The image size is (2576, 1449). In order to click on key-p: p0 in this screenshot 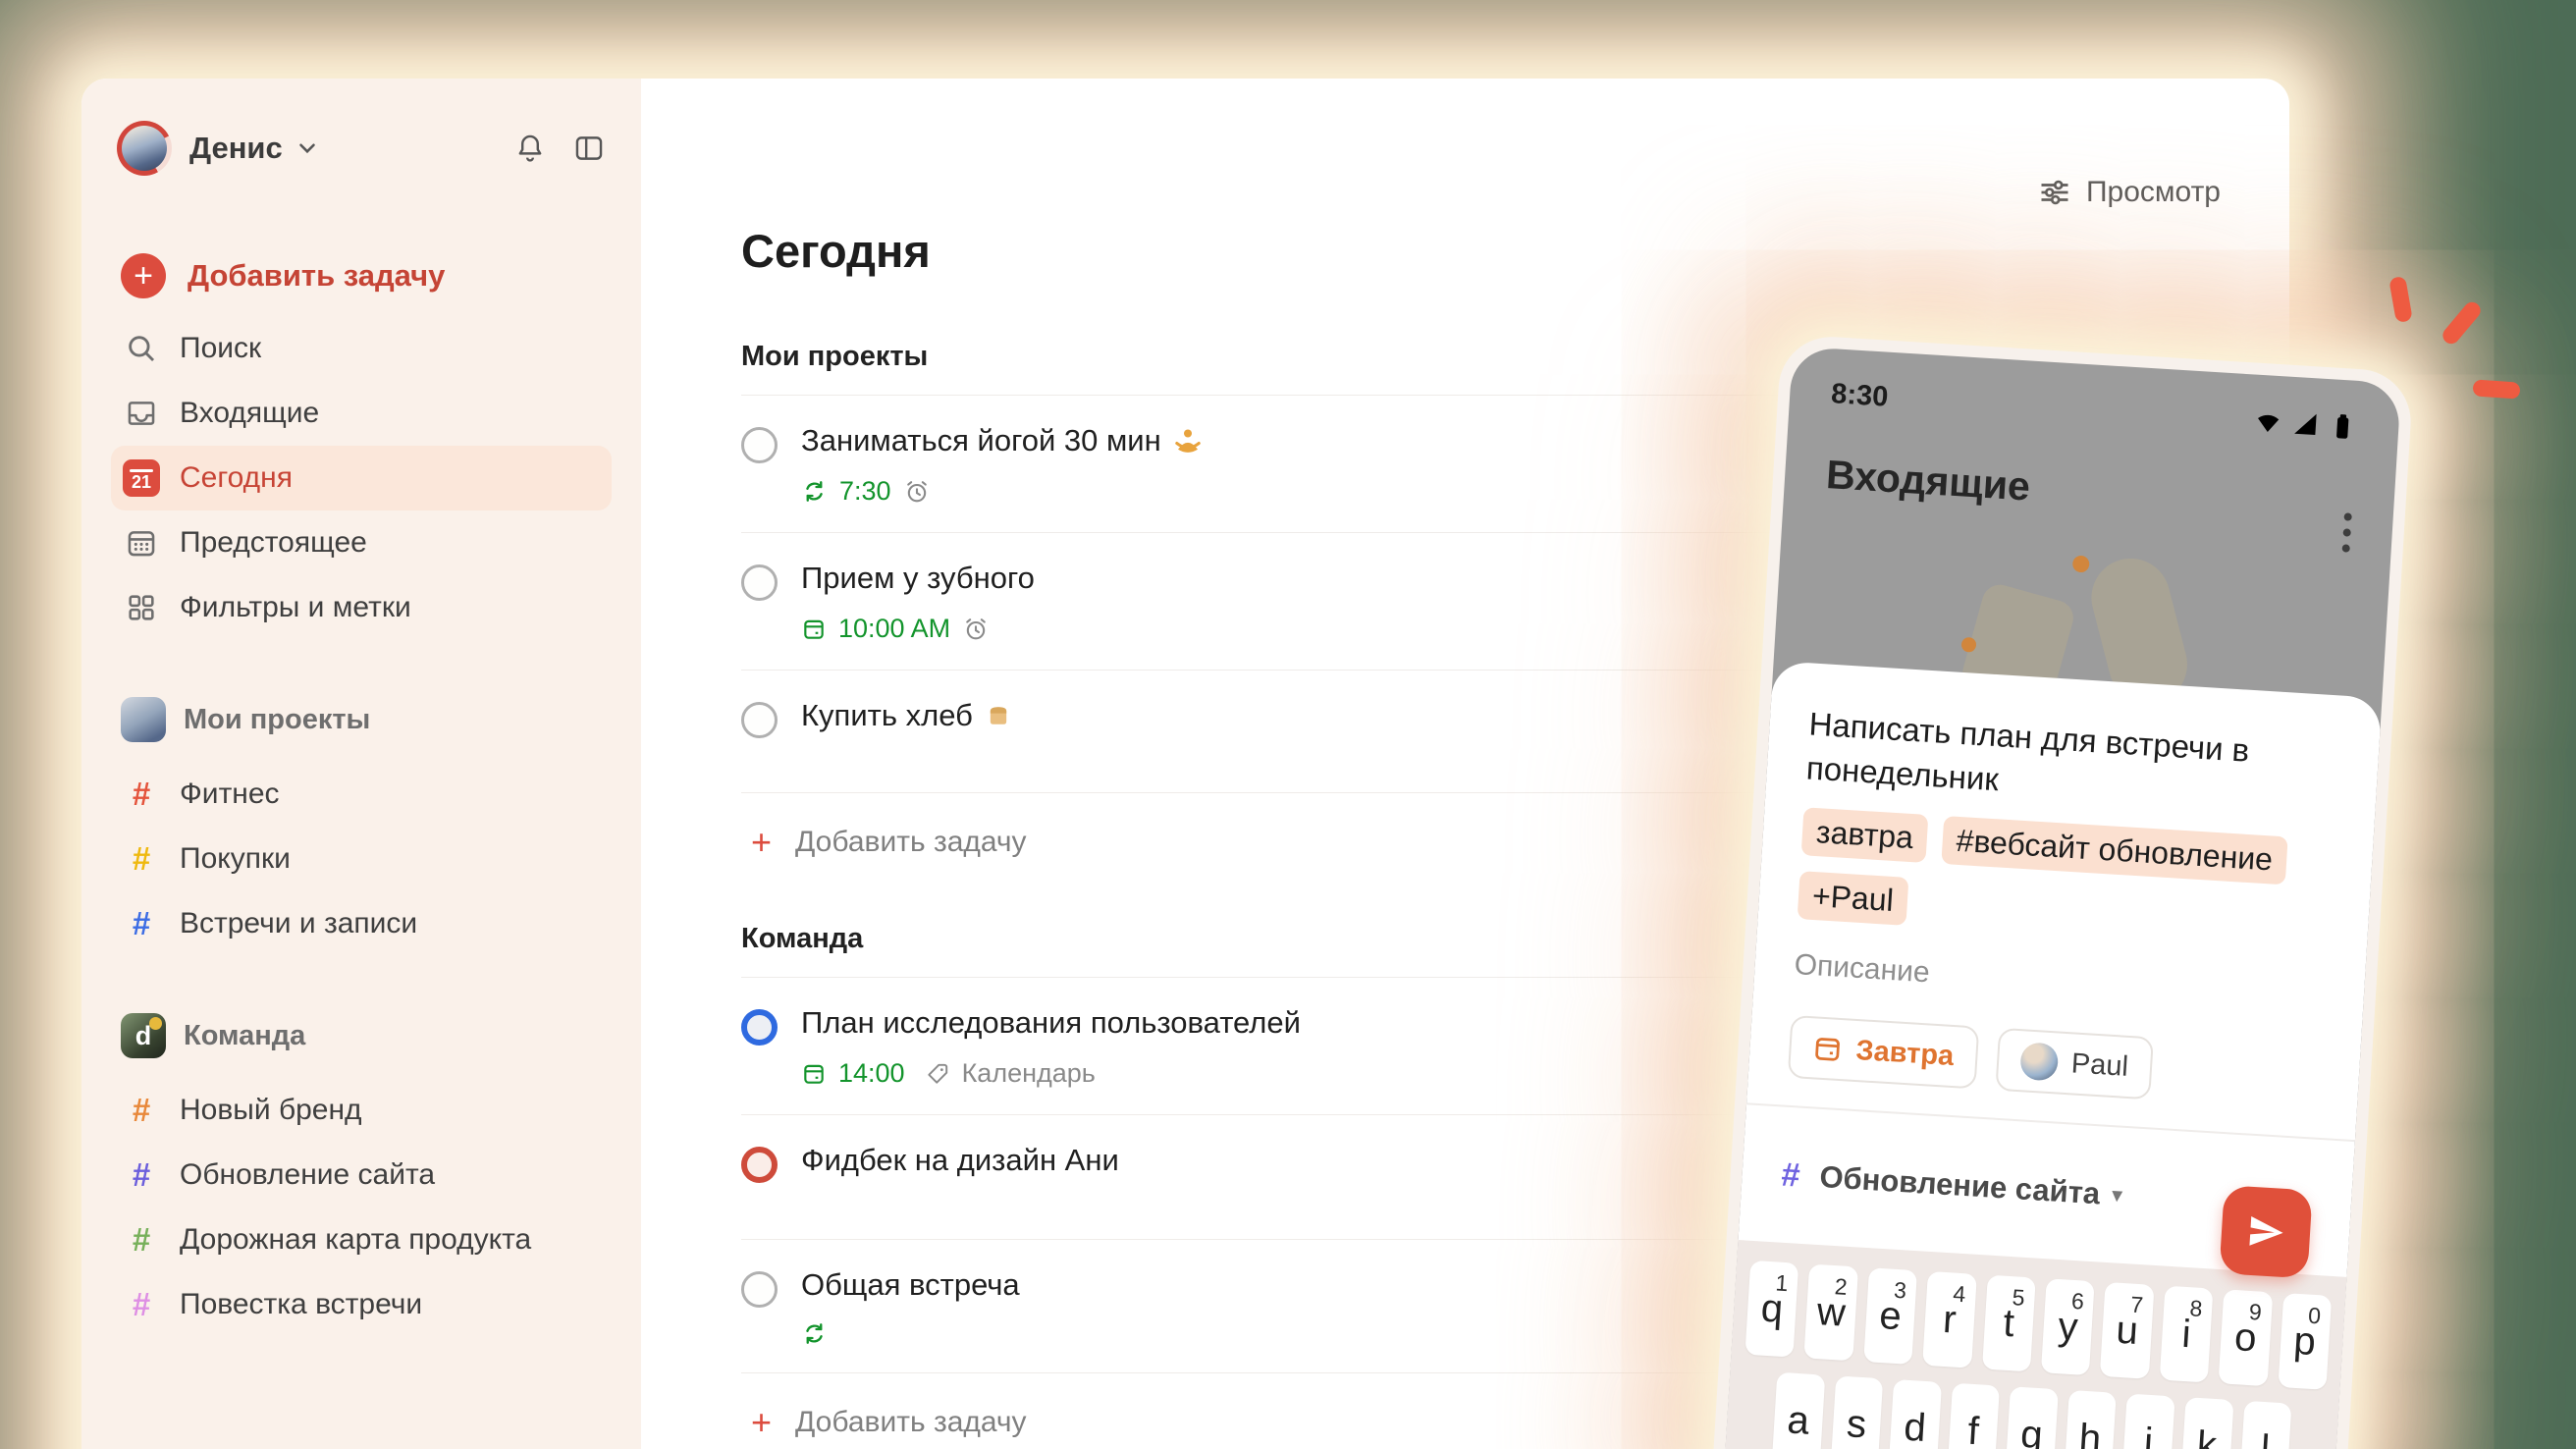, I will do `click(2305, 1341)`.